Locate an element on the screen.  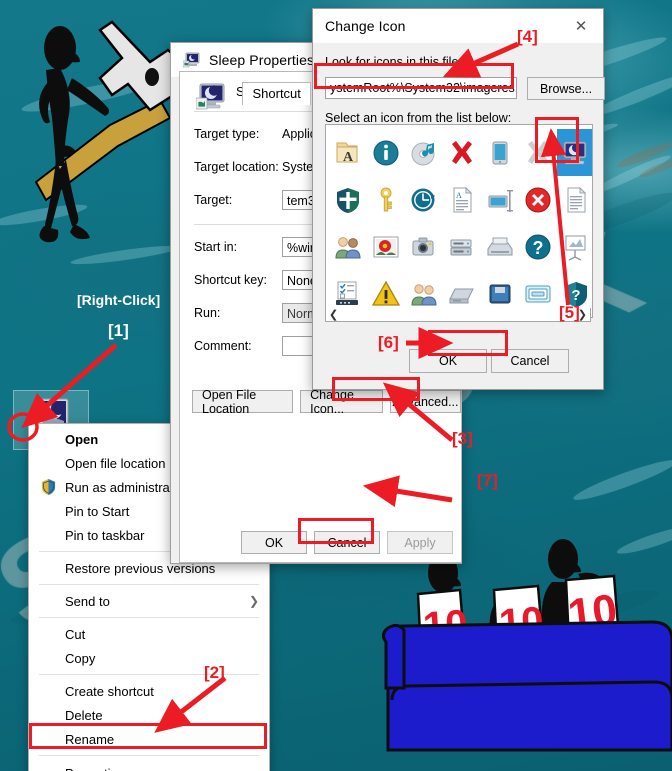
scanner-icon is located at coordinates (500, 246).